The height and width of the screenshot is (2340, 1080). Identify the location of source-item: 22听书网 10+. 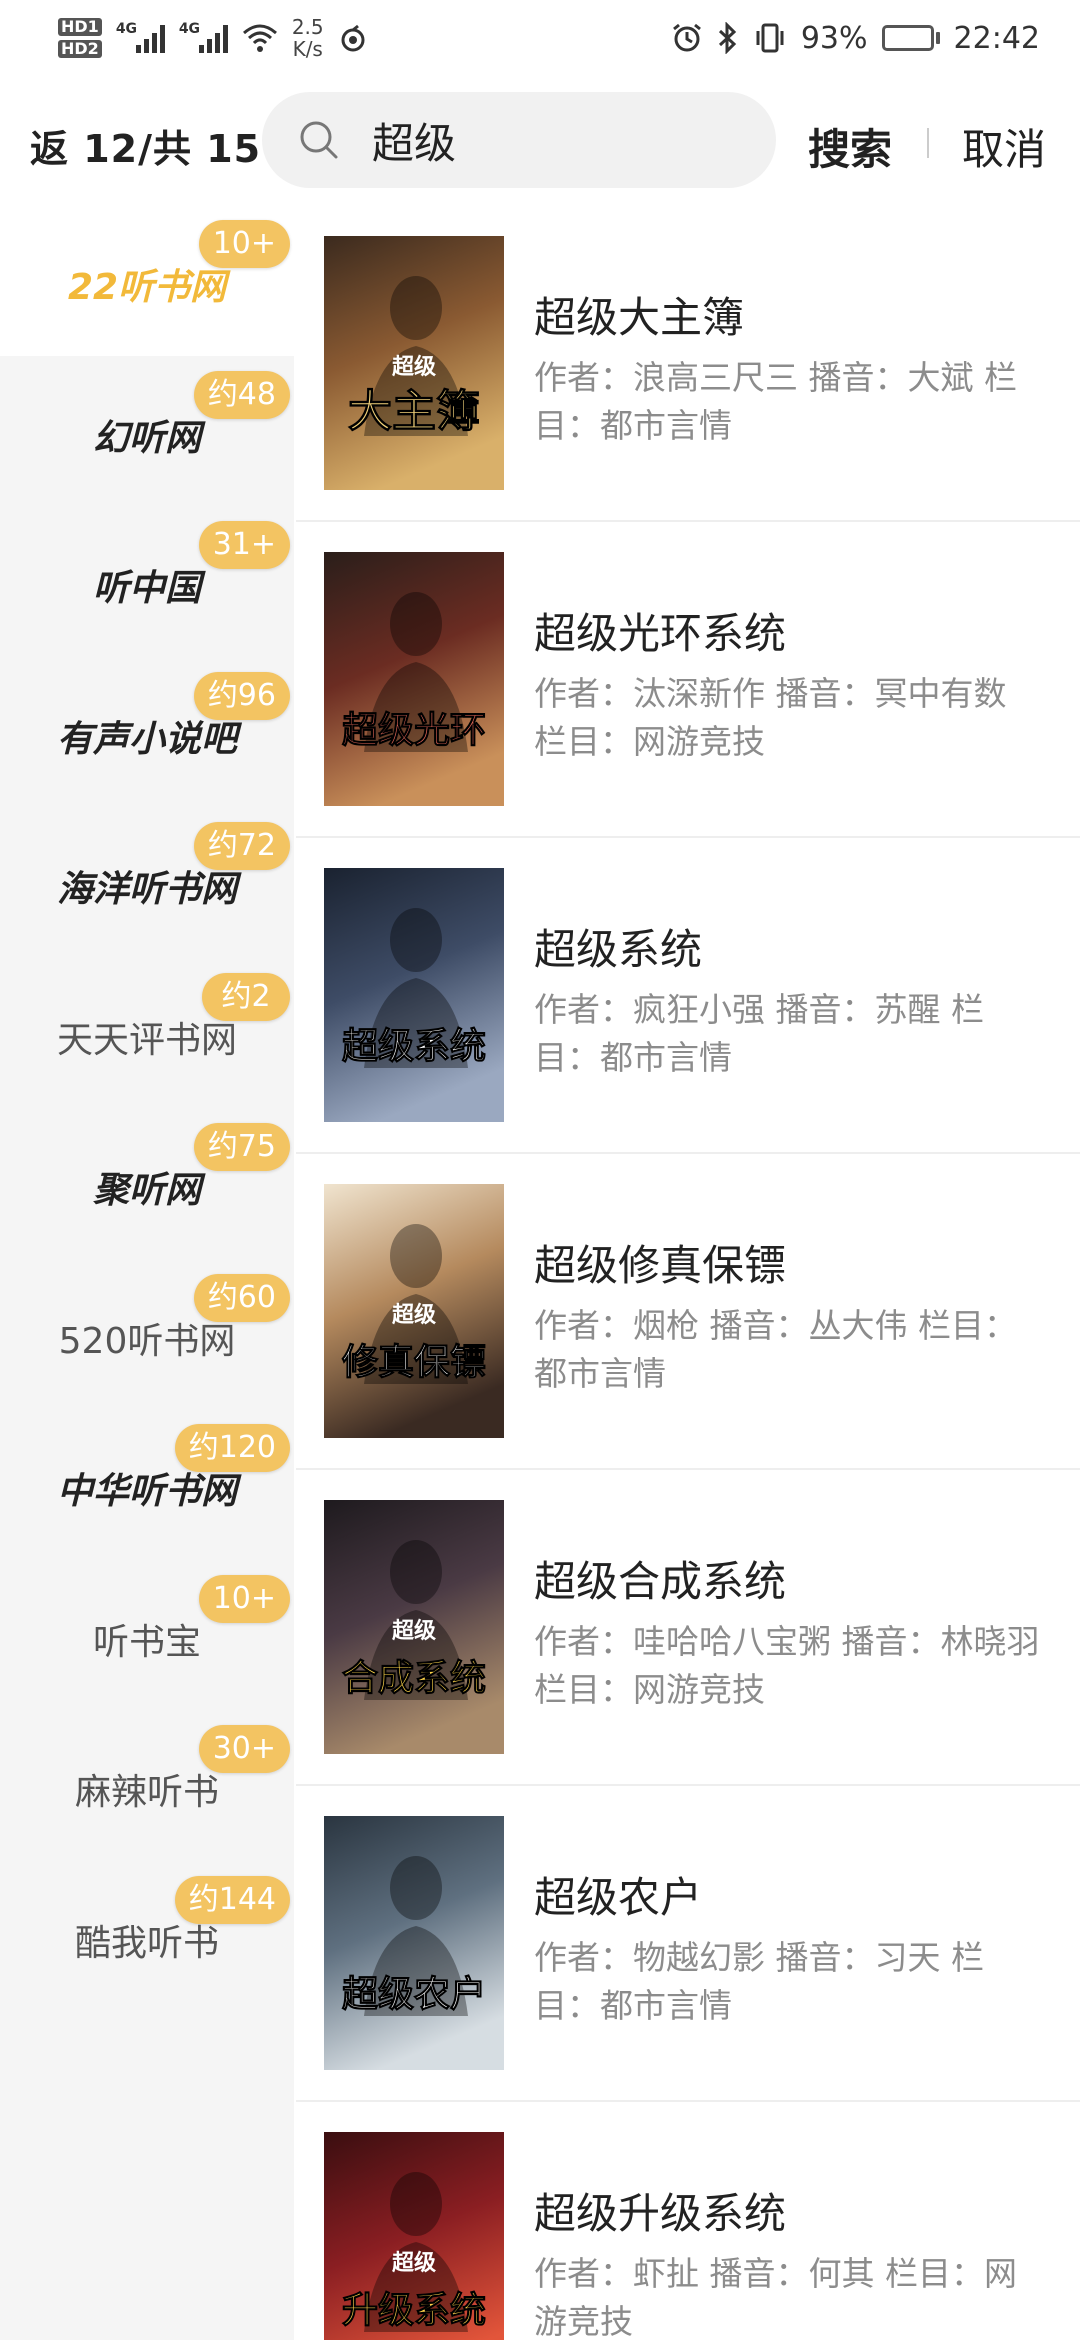
(147, 281).